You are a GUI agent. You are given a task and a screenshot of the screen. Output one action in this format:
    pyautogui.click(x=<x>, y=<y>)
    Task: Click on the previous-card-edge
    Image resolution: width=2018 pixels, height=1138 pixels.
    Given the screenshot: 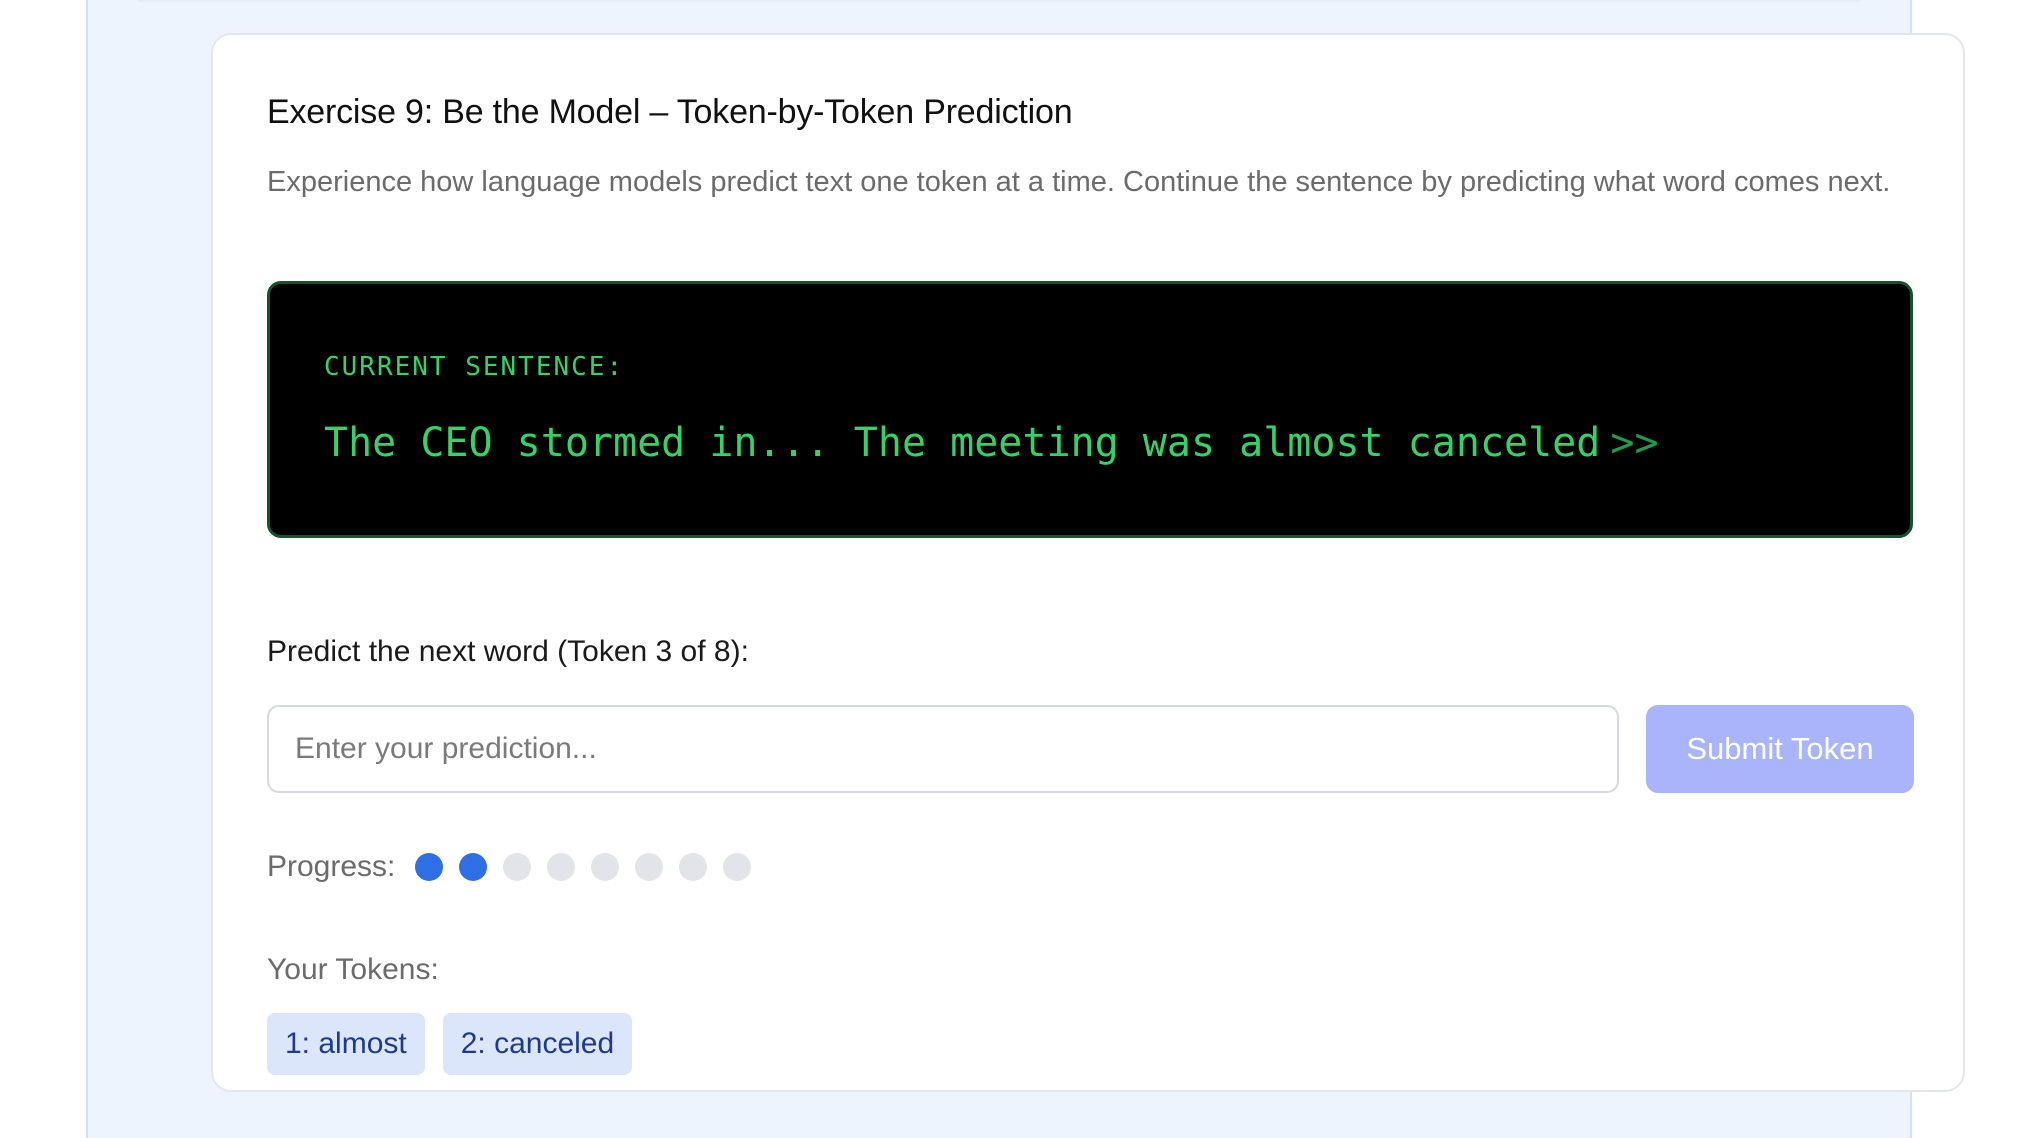 What is the action you would take?
    pyautogui.click(x=999, y=1)
    